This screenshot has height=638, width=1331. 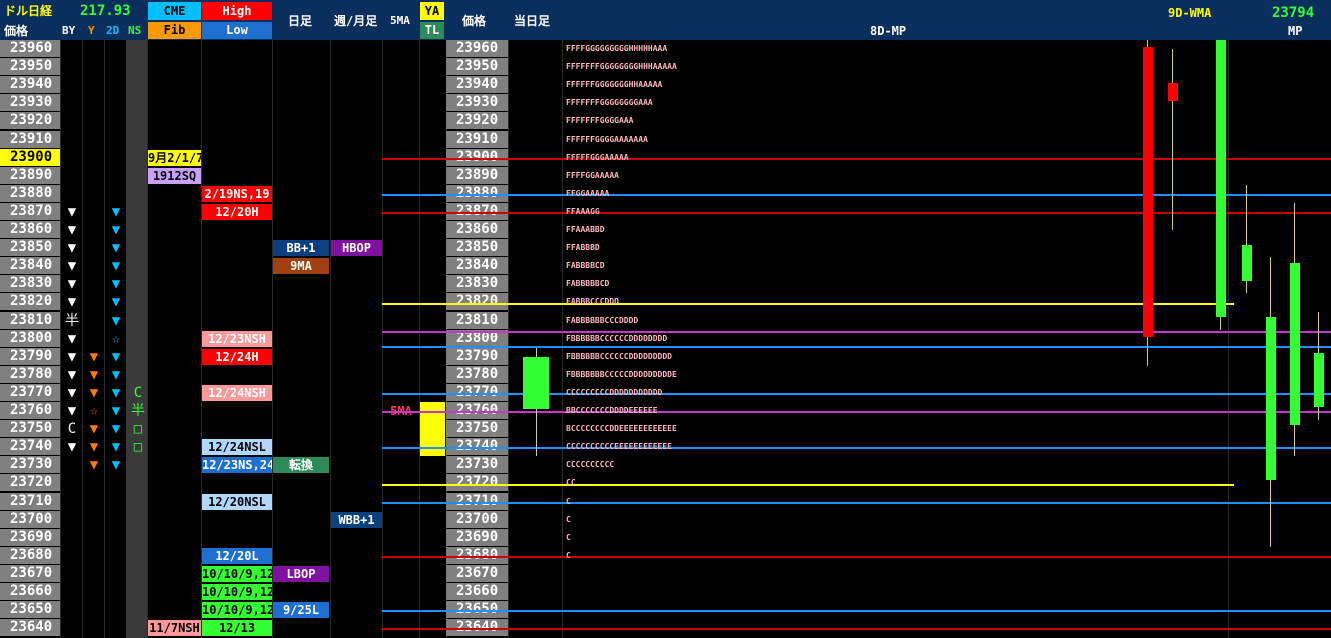 What do you see at coordinates (356, 248) in the screenshot?
I see `weekly-level-tag: HBOP` at bounding box center [356, 248].